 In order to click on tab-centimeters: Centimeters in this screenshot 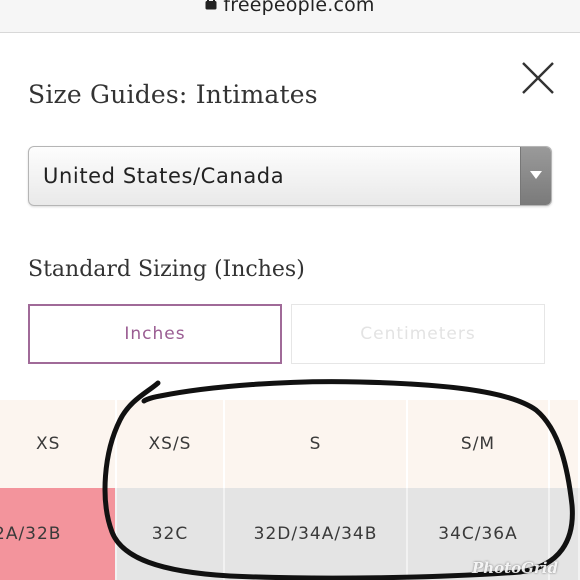, I will do `click(418, 334)`.